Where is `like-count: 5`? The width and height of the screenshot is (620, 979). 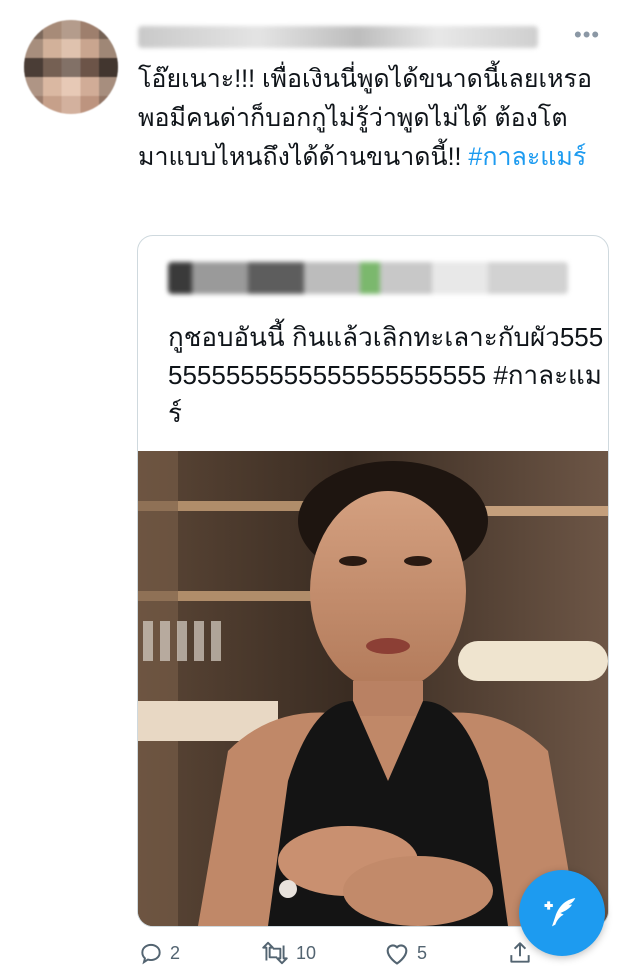
like-count: 5 is located at coordinates (422, 952).